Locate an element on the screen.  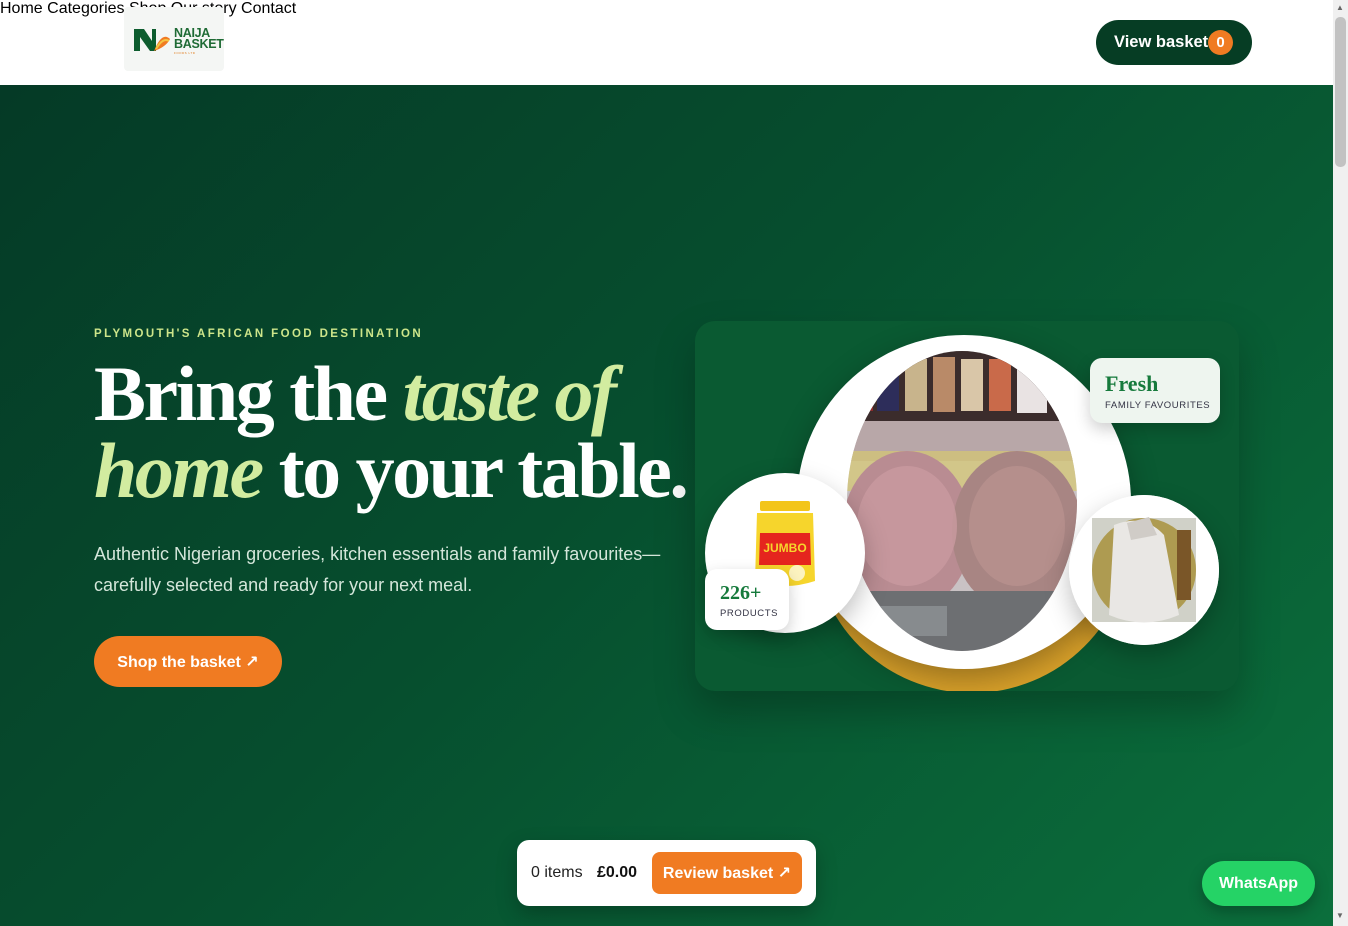
meat-bags-image is located at coordinates (962, 501).